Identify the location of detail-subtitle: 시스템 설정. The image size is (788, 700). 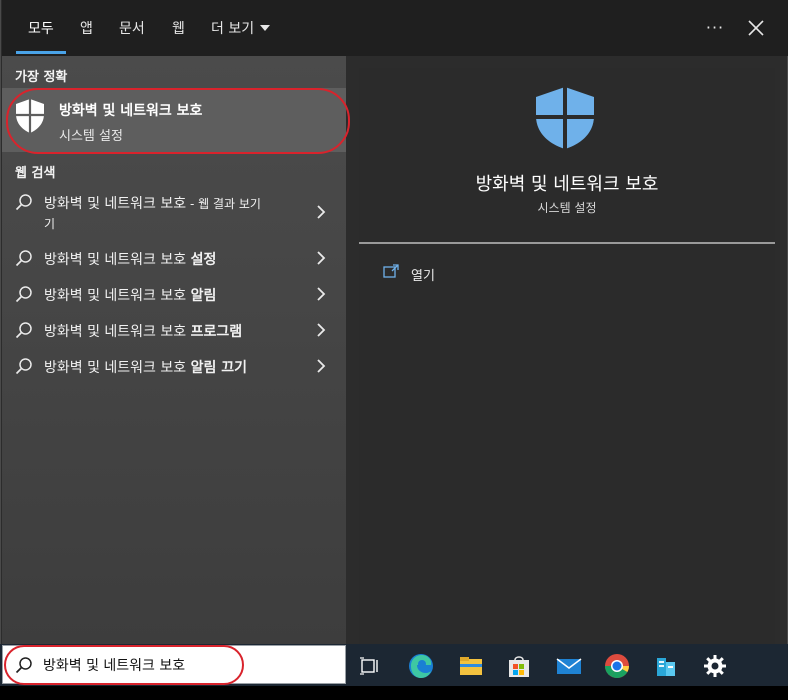
(567, 208).